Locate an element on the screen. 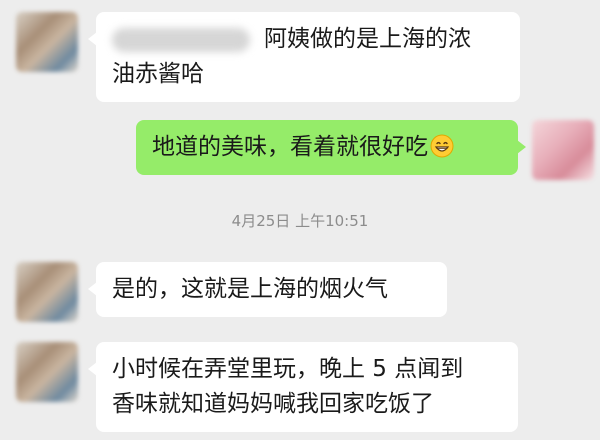  message-bubble-incoming: 是的，这就是上海的烟火气 is located at coordinates (267, 289).